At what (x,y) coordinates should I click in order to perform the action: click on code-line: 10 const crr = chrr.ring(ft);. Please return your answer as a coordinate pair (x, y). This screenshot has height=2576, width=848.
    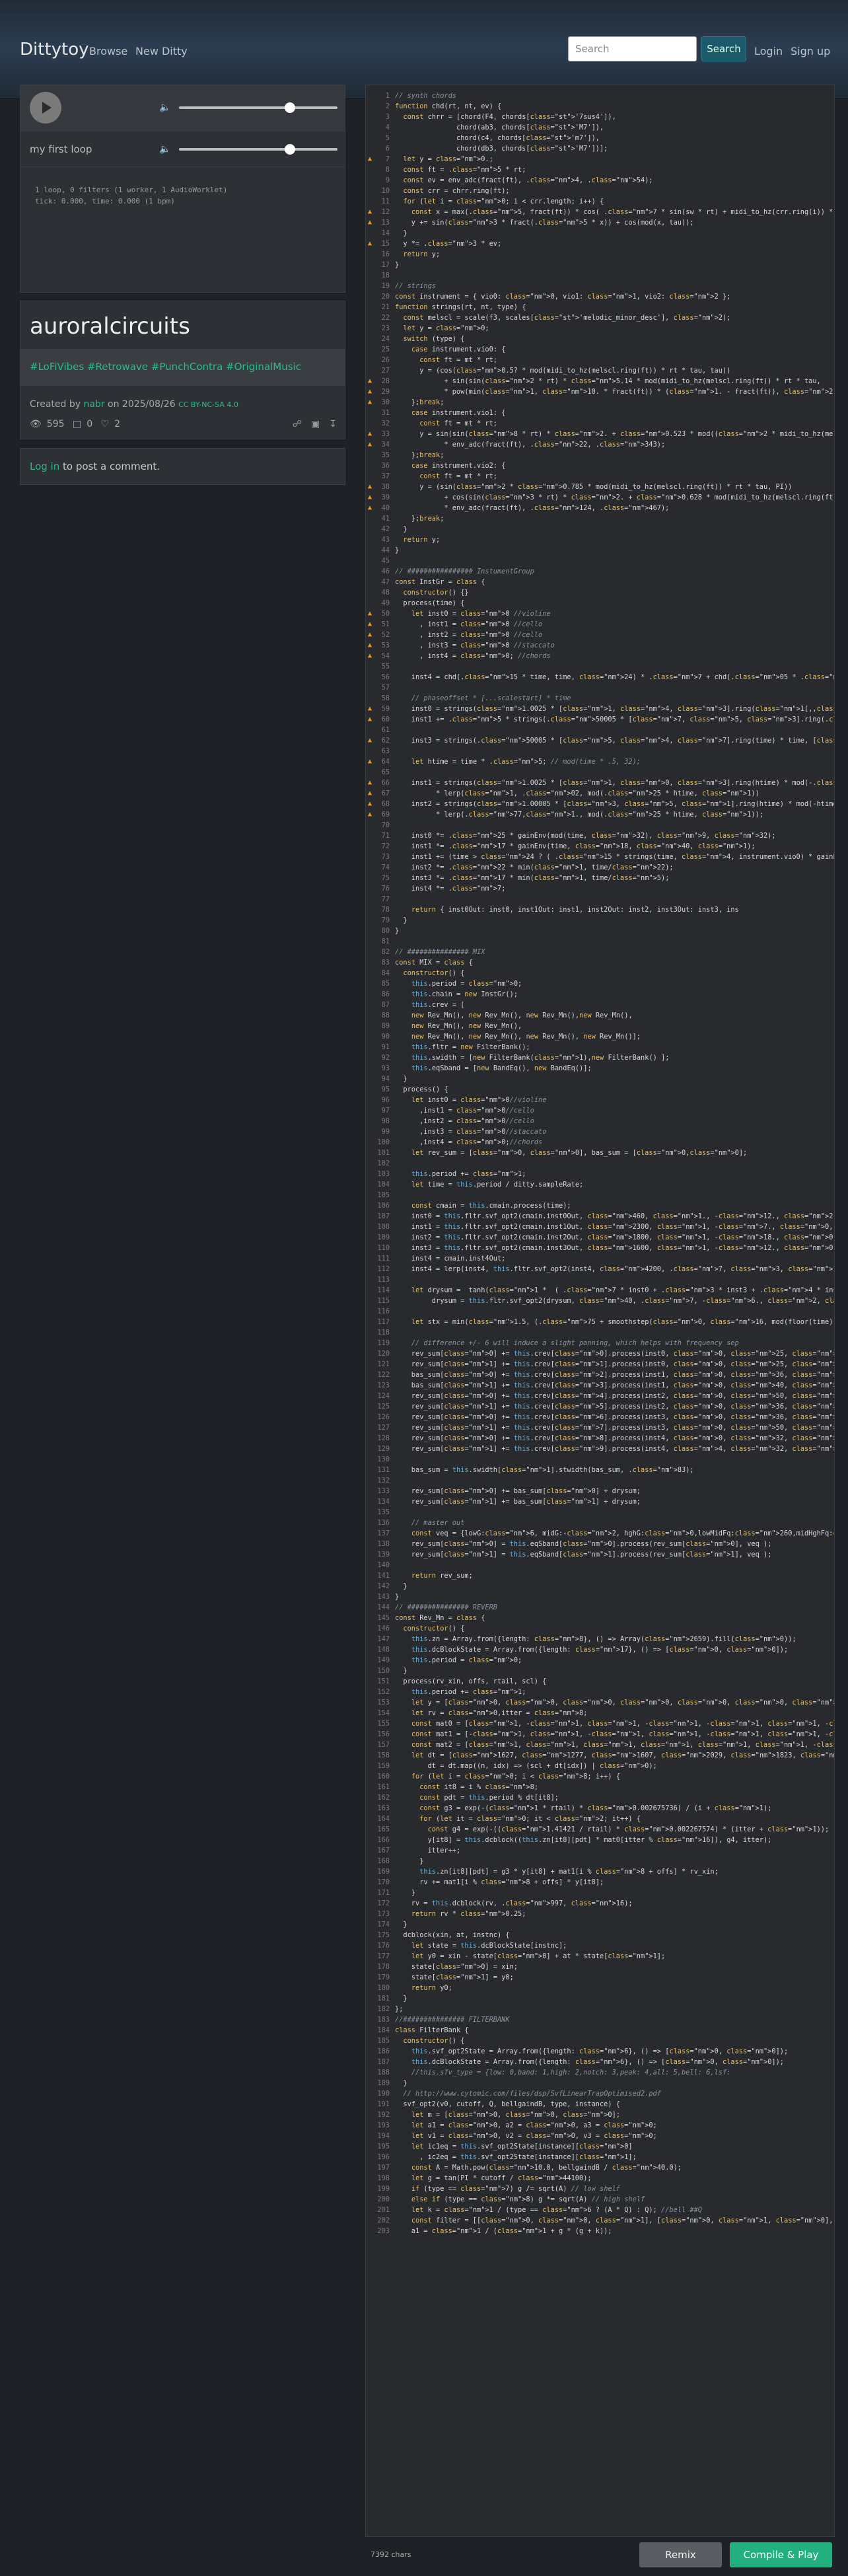
    Looking at the image, I should click on (600, 191).